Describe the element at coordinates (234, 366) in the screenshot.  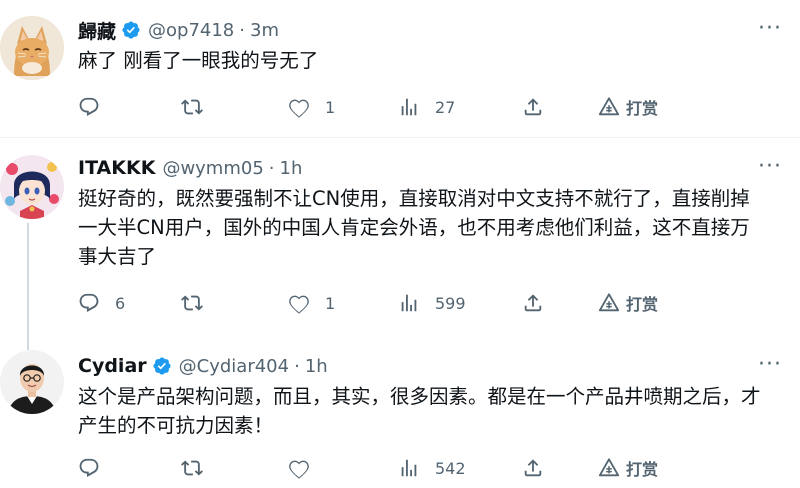
I see `handle: @Cydiar404` at that location.